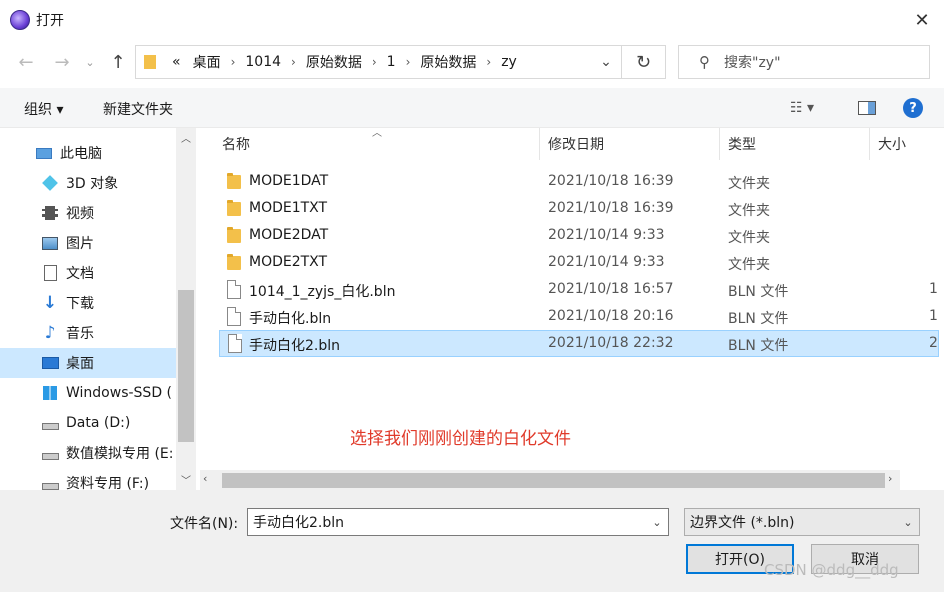 The width and height of the screenshot is (944, 592). What do you see at coordinates (80, 274) in the screenshot?
I see `sidebar-item-label: 文档` at bounding box center [80, 274].